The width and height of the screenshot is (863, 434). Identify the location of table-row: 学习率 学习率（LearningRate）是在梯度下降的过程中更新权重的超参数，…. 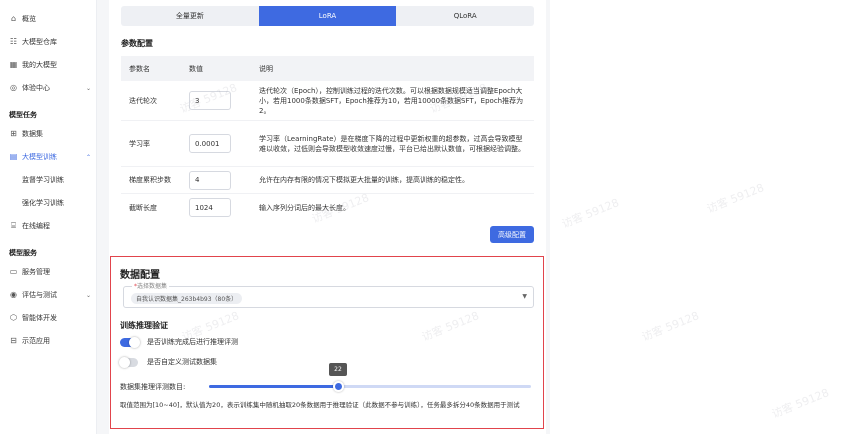
(327, 144).